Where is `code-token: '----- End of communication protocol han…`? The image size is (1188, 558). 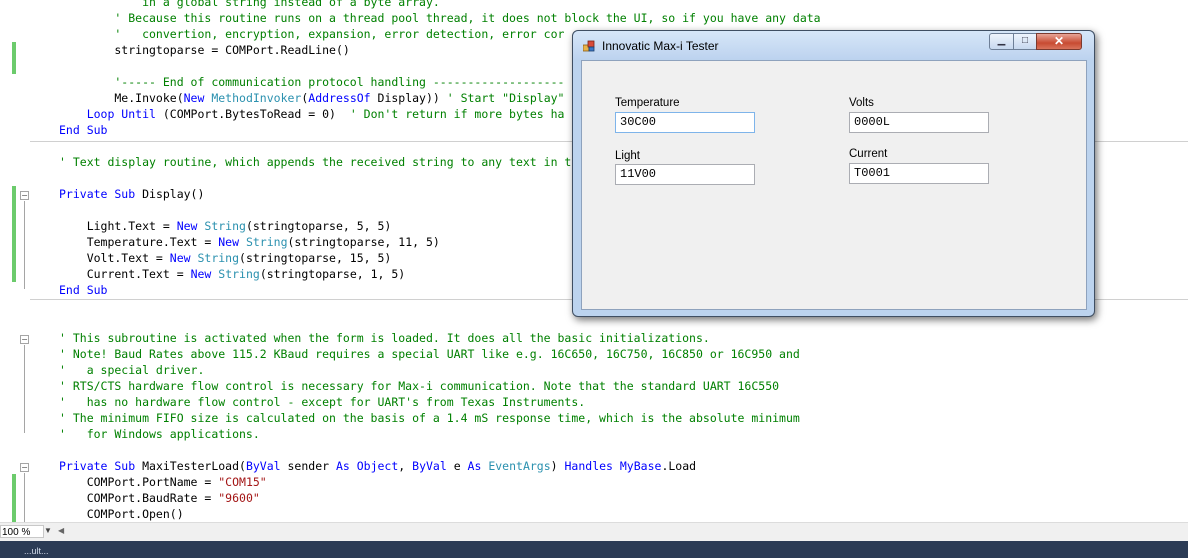
code-token: '----- End of communication protocol han… is located at coordinates (312, 82).